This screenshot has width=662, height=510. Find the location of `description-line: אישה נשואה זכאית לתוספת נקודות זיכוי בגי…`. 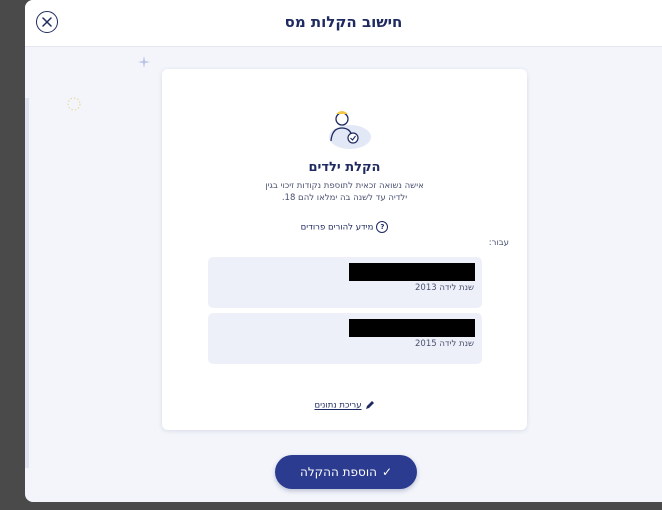

description-line: אישה נשואה זכאית לתוספת נקודות זיכוי בגי… is located at coordinates (344, 186).